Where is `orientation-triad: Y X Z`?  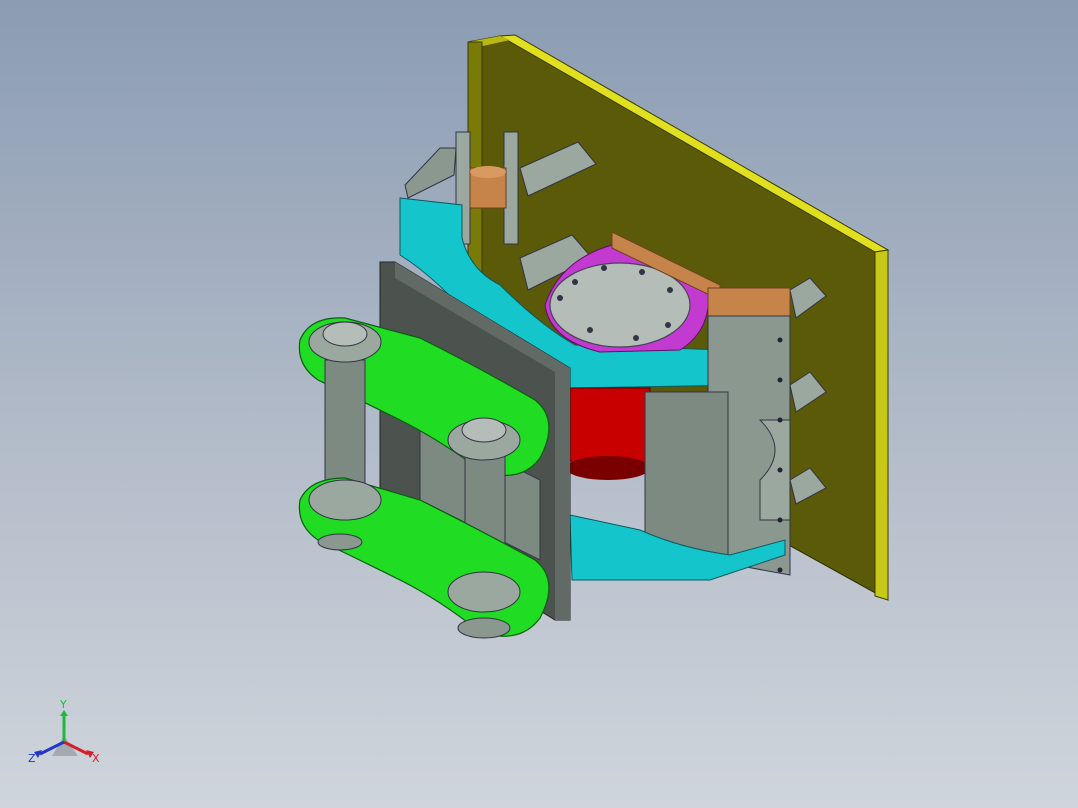
orientation-triad: Y X Z is located at coordinates (64, 731).